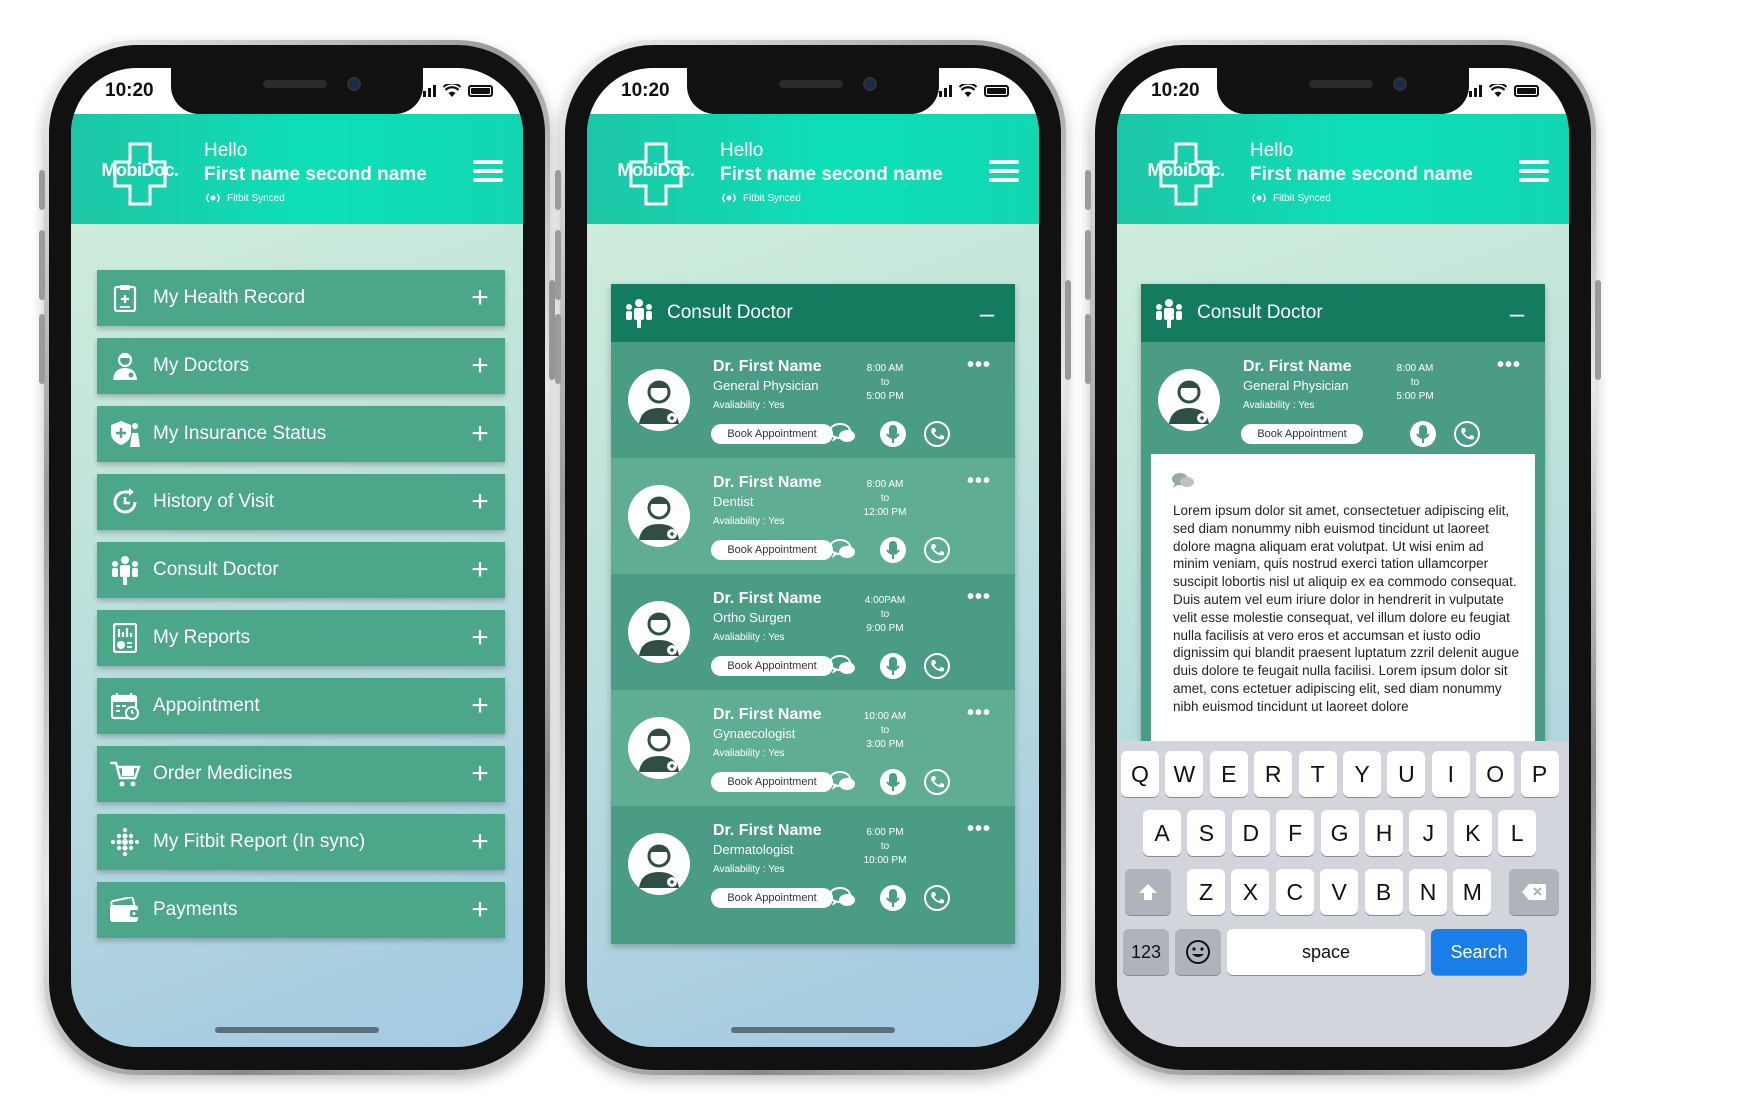 The image size is (1747, 1113). Describe the element at coordinates (1198, 952) in the screenshot. I see `emoji-key` at that location.